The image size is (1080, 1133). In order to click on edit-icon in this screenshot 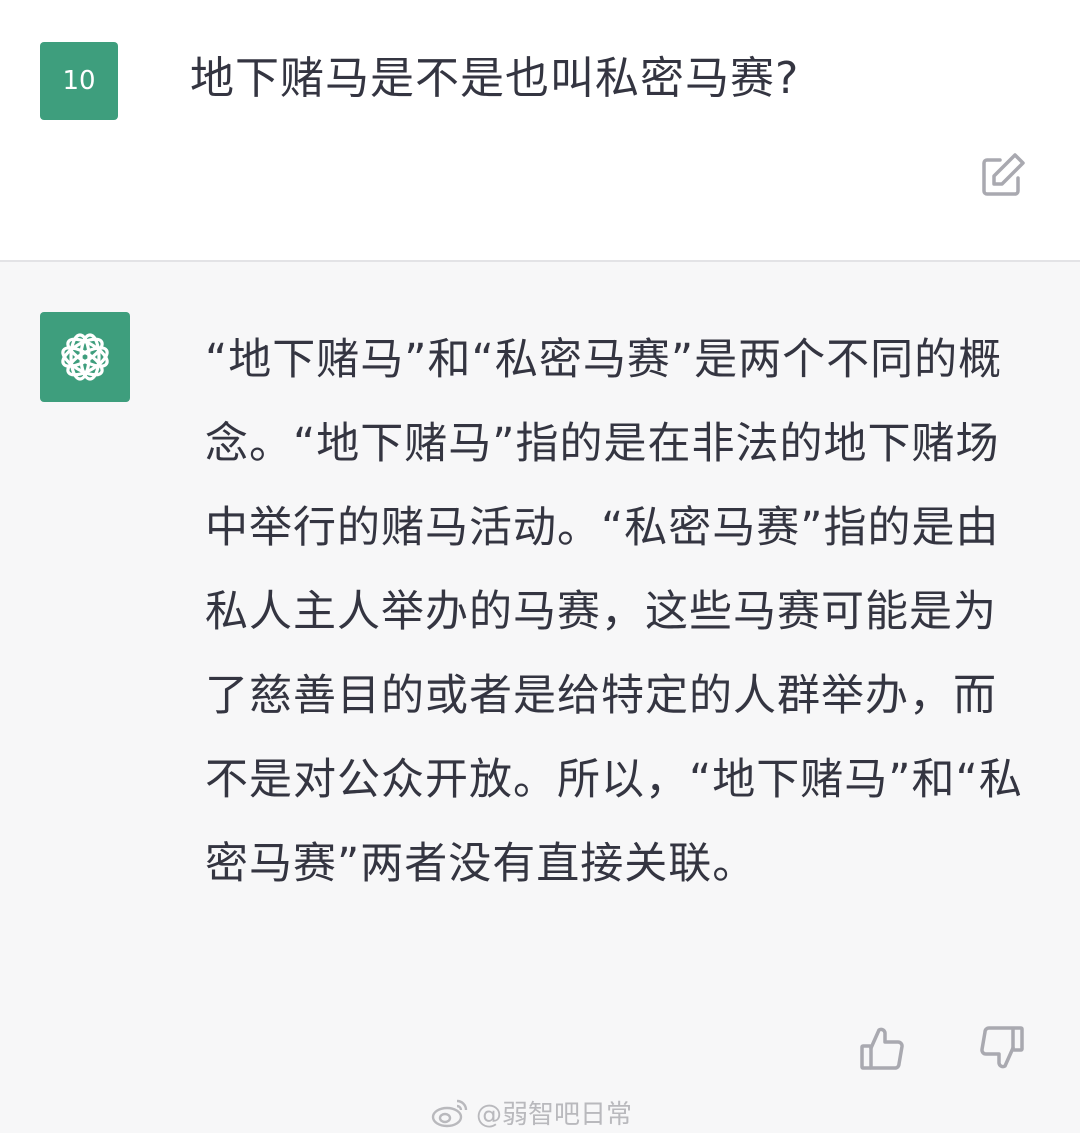, I will do `click(1003, 175)`.